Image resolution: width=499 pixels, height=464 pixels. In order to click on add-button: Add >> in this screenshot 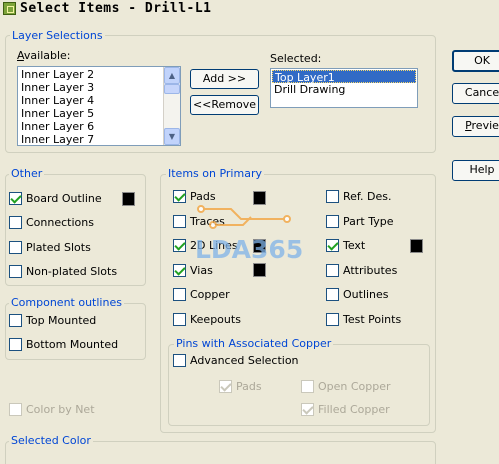, I will do `click(224, 79)`.